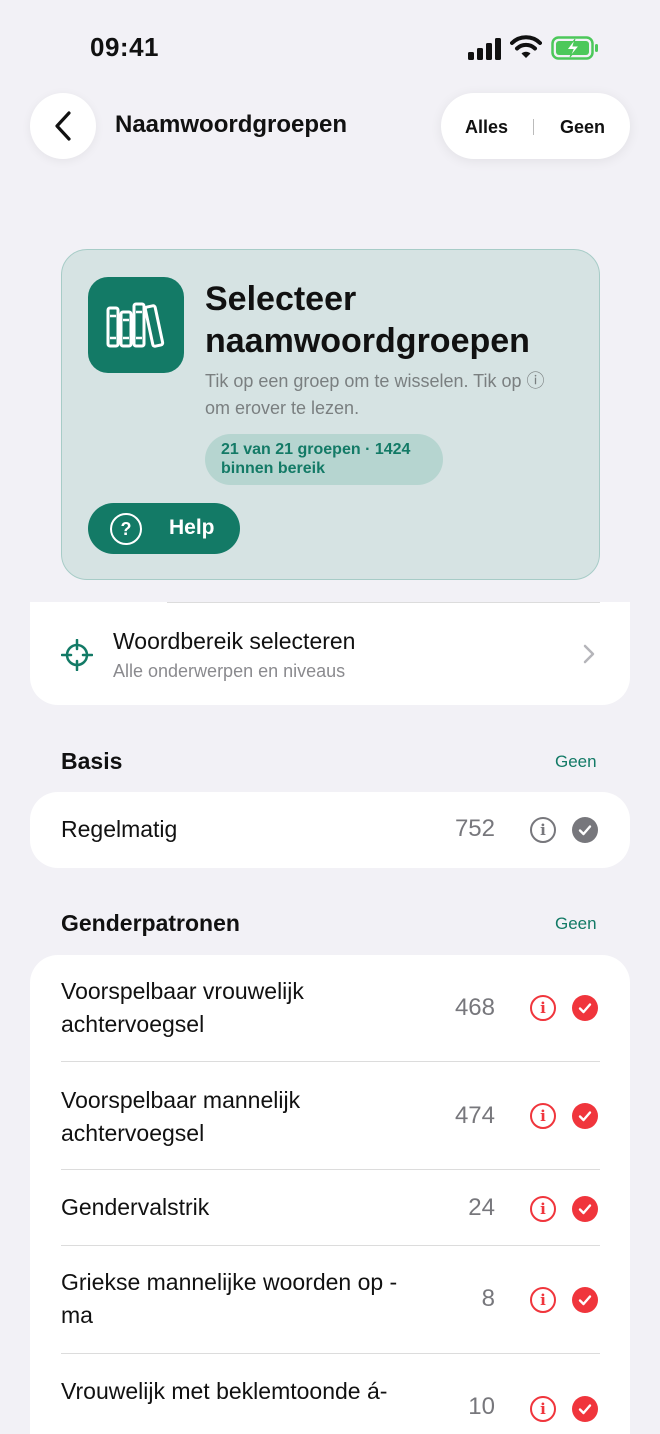  I want to click on section-card-basis: Regelmatig 752 i, so click(330, 830).